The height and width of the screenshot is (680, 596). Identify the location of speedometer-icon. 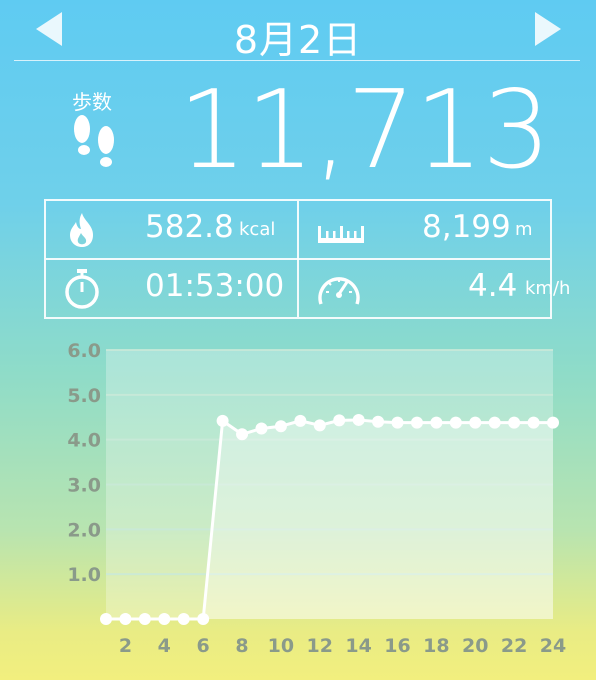
(339, 291).